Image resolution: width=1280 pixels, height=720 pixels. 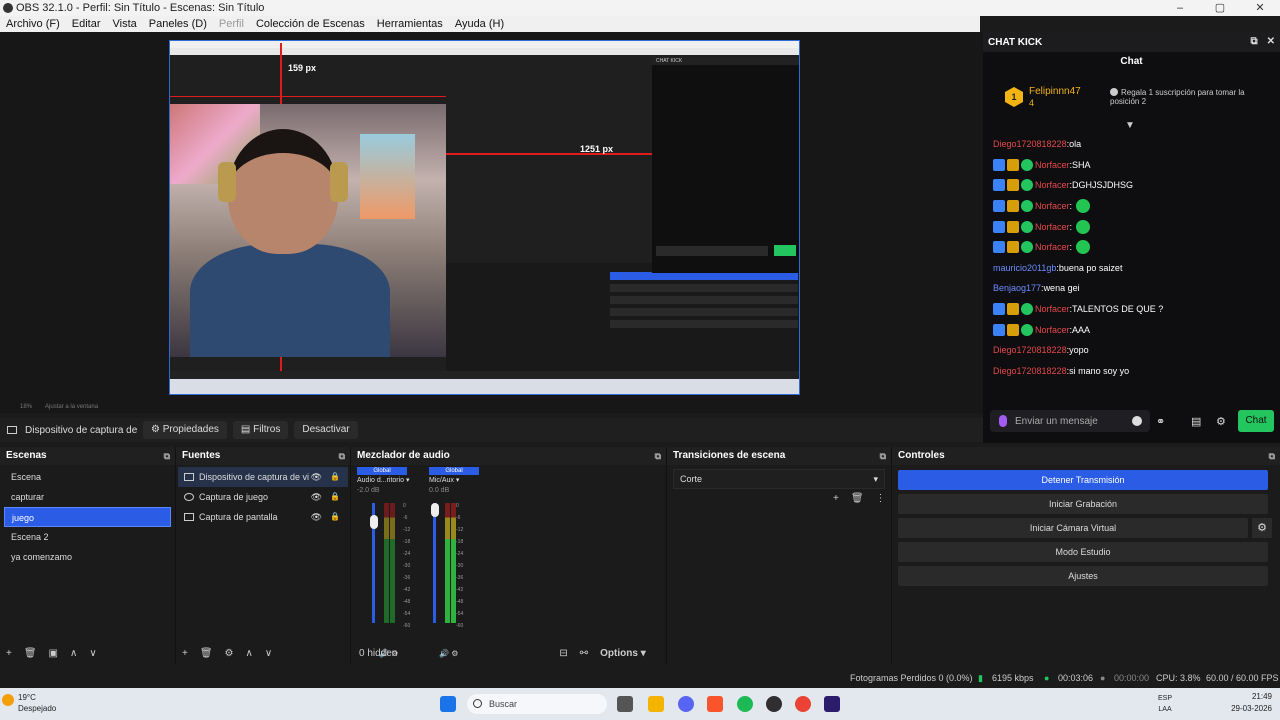 I want to click on transition-select: Corte ▾, so click(x=779, y=479).